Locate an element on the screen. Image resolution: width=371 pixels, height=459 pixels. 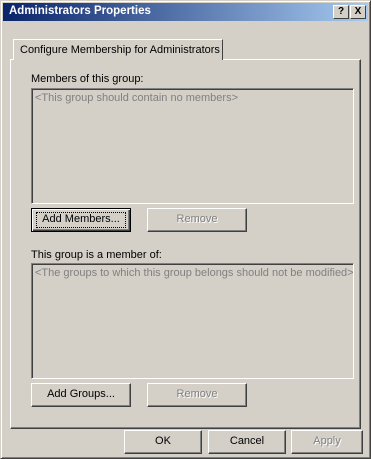
remove-group-button: Remove is located at coordinates (197, 395).